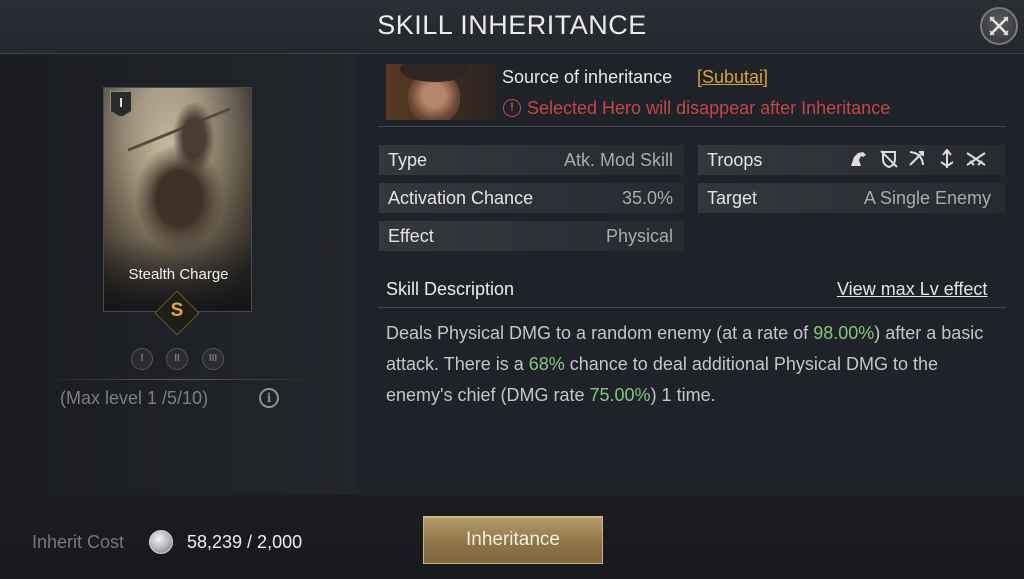 The height and width of the screenshot is (579, 1024). What do you see at coordinates (639, 236) in the screenshot?
I see `effect-value: Physical` at bounding box center [639, 236].